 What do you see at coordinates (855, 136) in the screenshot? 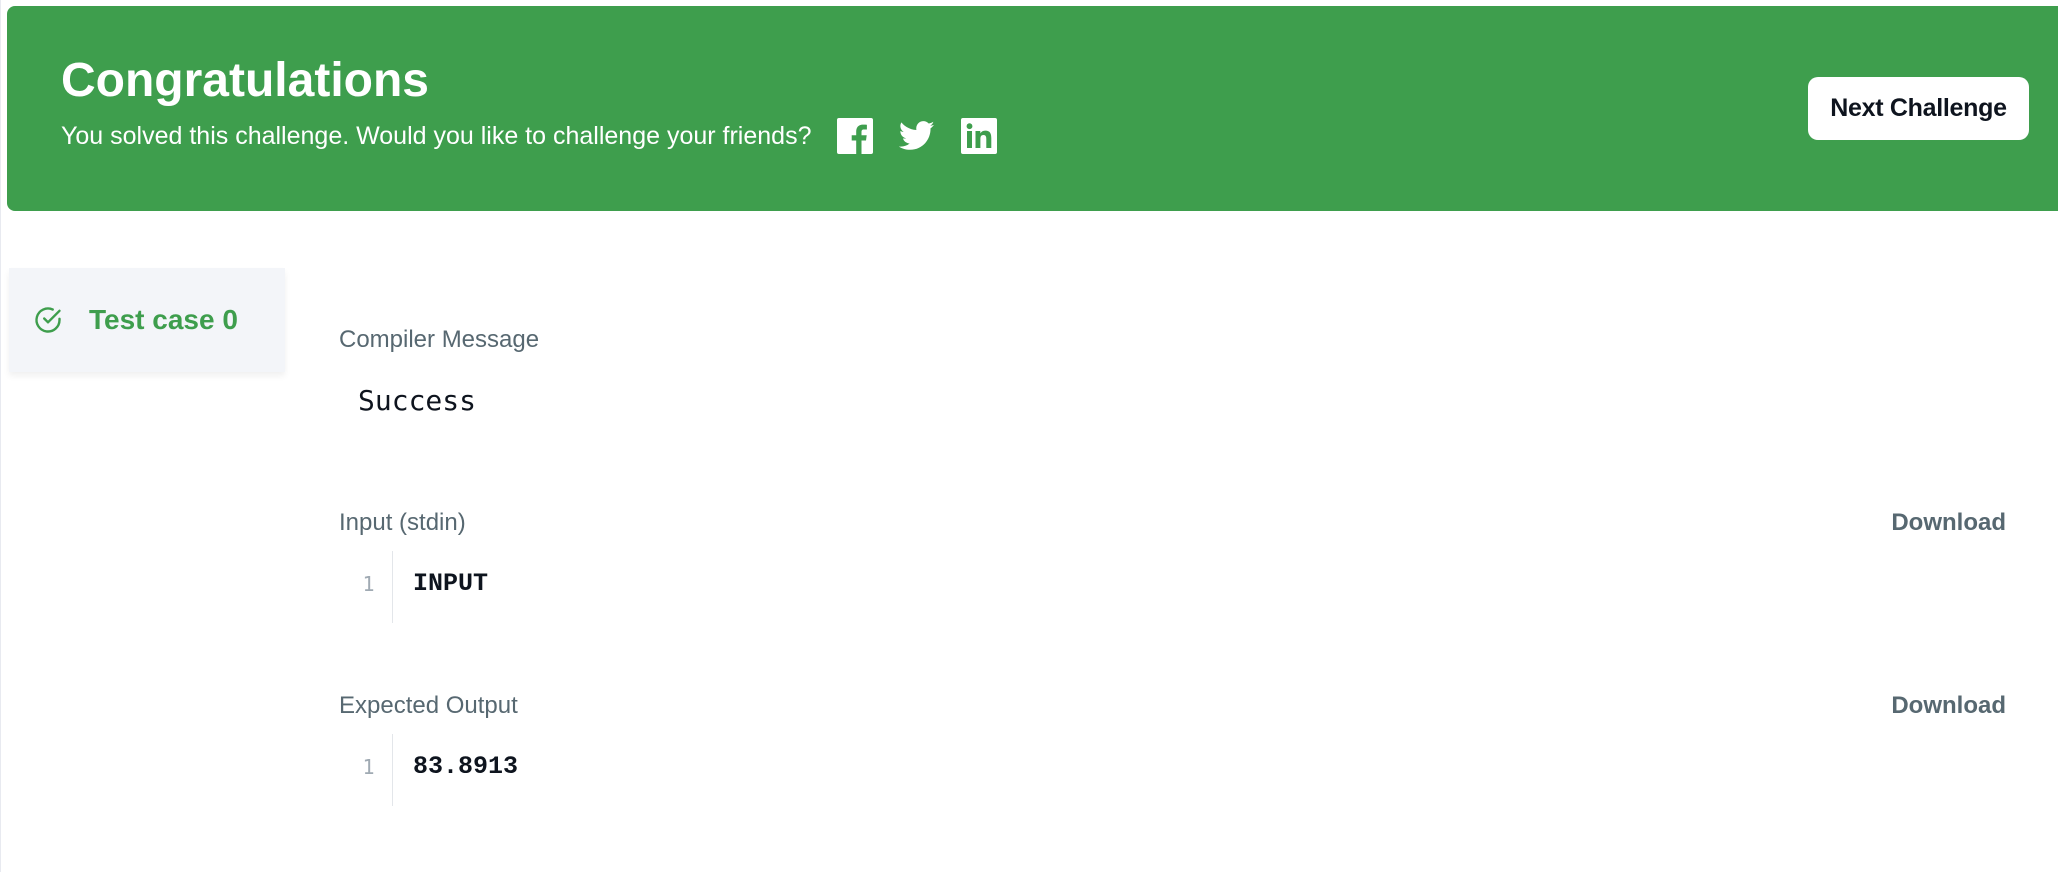
I see `facebook-icon` at bounding box center [855, 136].